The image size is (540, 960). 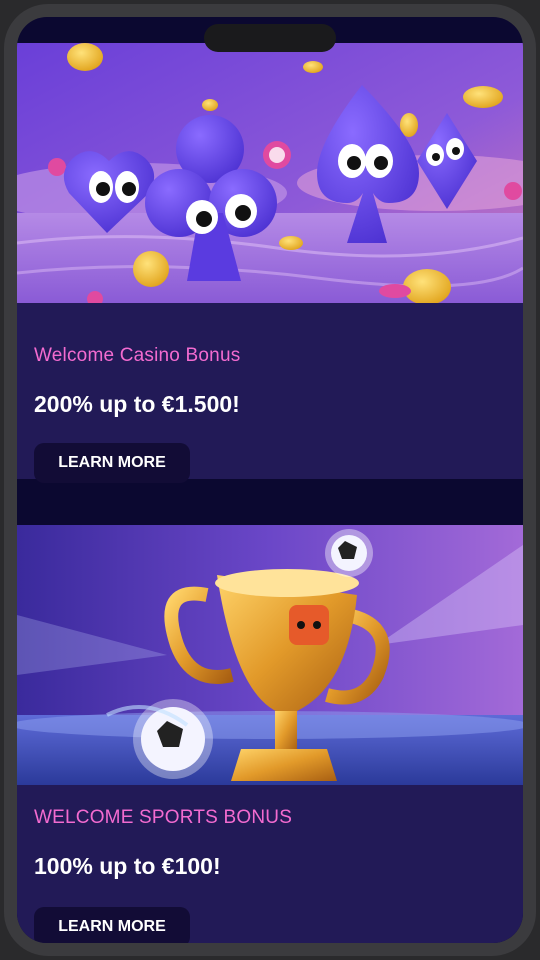 I want to click on sports-bonus-amount: 100% up to €100!, so click(x=127, y=866).